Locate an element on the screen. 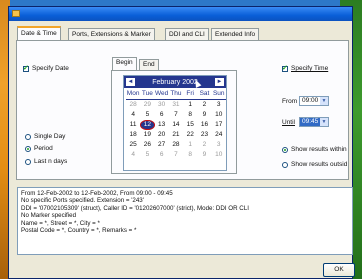 Image resolution: width=362 pixels, height=279 pixels. subtab-end: End is located at coordinates (149, 64).